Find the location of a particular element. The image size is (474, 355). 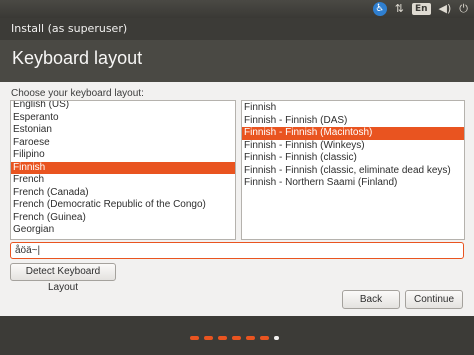

list-item: Finnish - Finnish (DAS) is located at coordinates (353, 121).